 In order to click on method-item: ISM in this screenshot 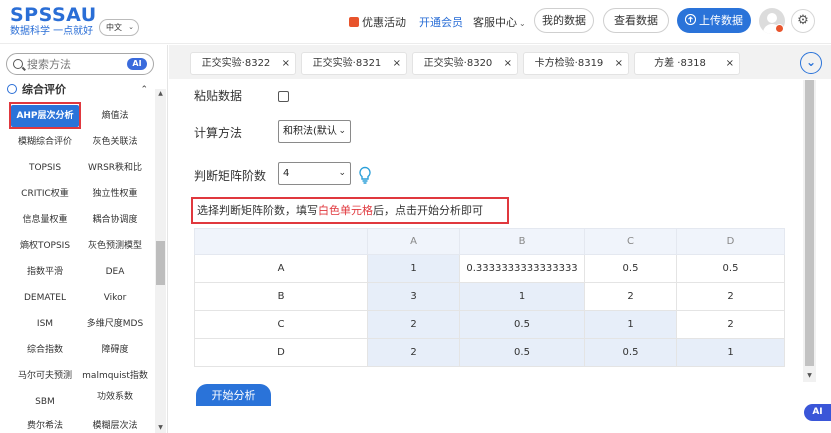, I will do `click(45, 324)`.